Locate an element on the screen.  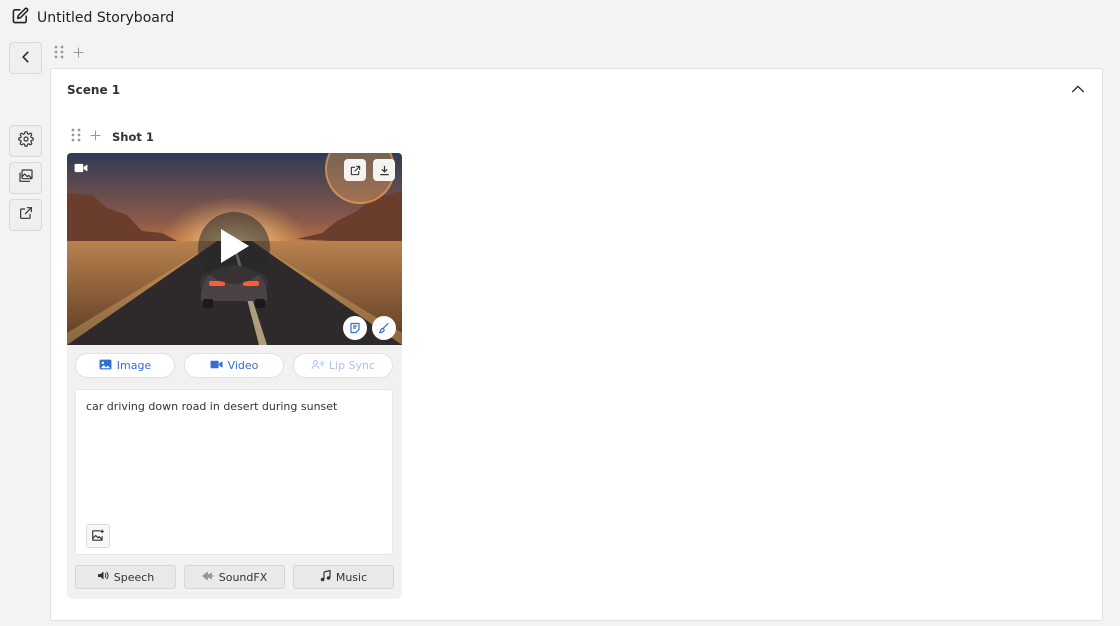
back-button is located at coordinates (25, 58).